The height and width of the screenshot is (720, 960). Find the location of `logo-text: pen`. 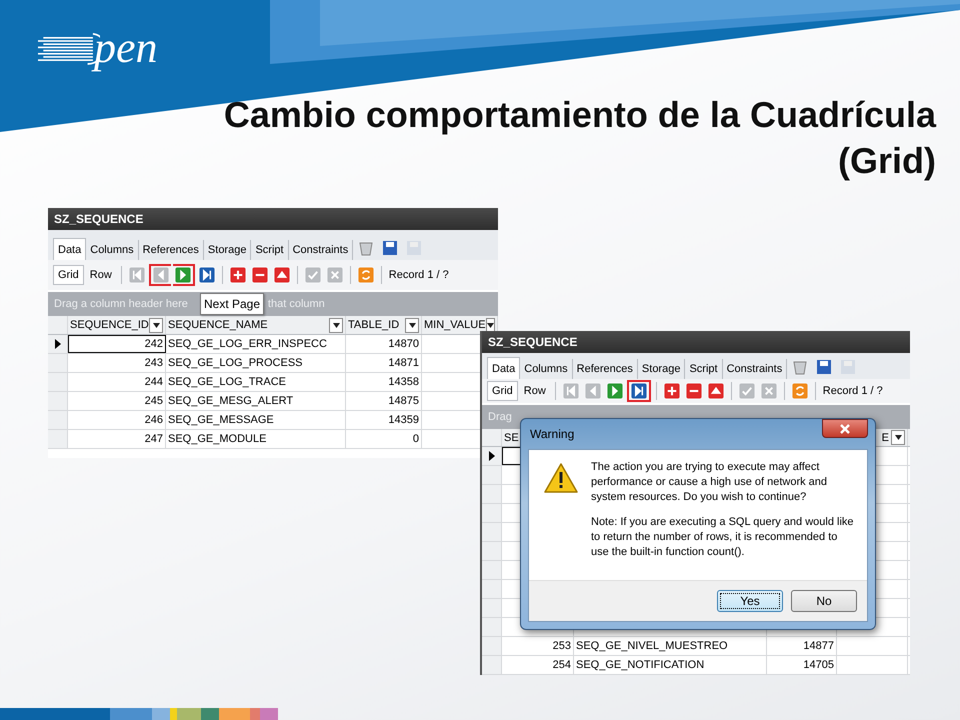

logo-text: pen is located at coordinates (126, 48).